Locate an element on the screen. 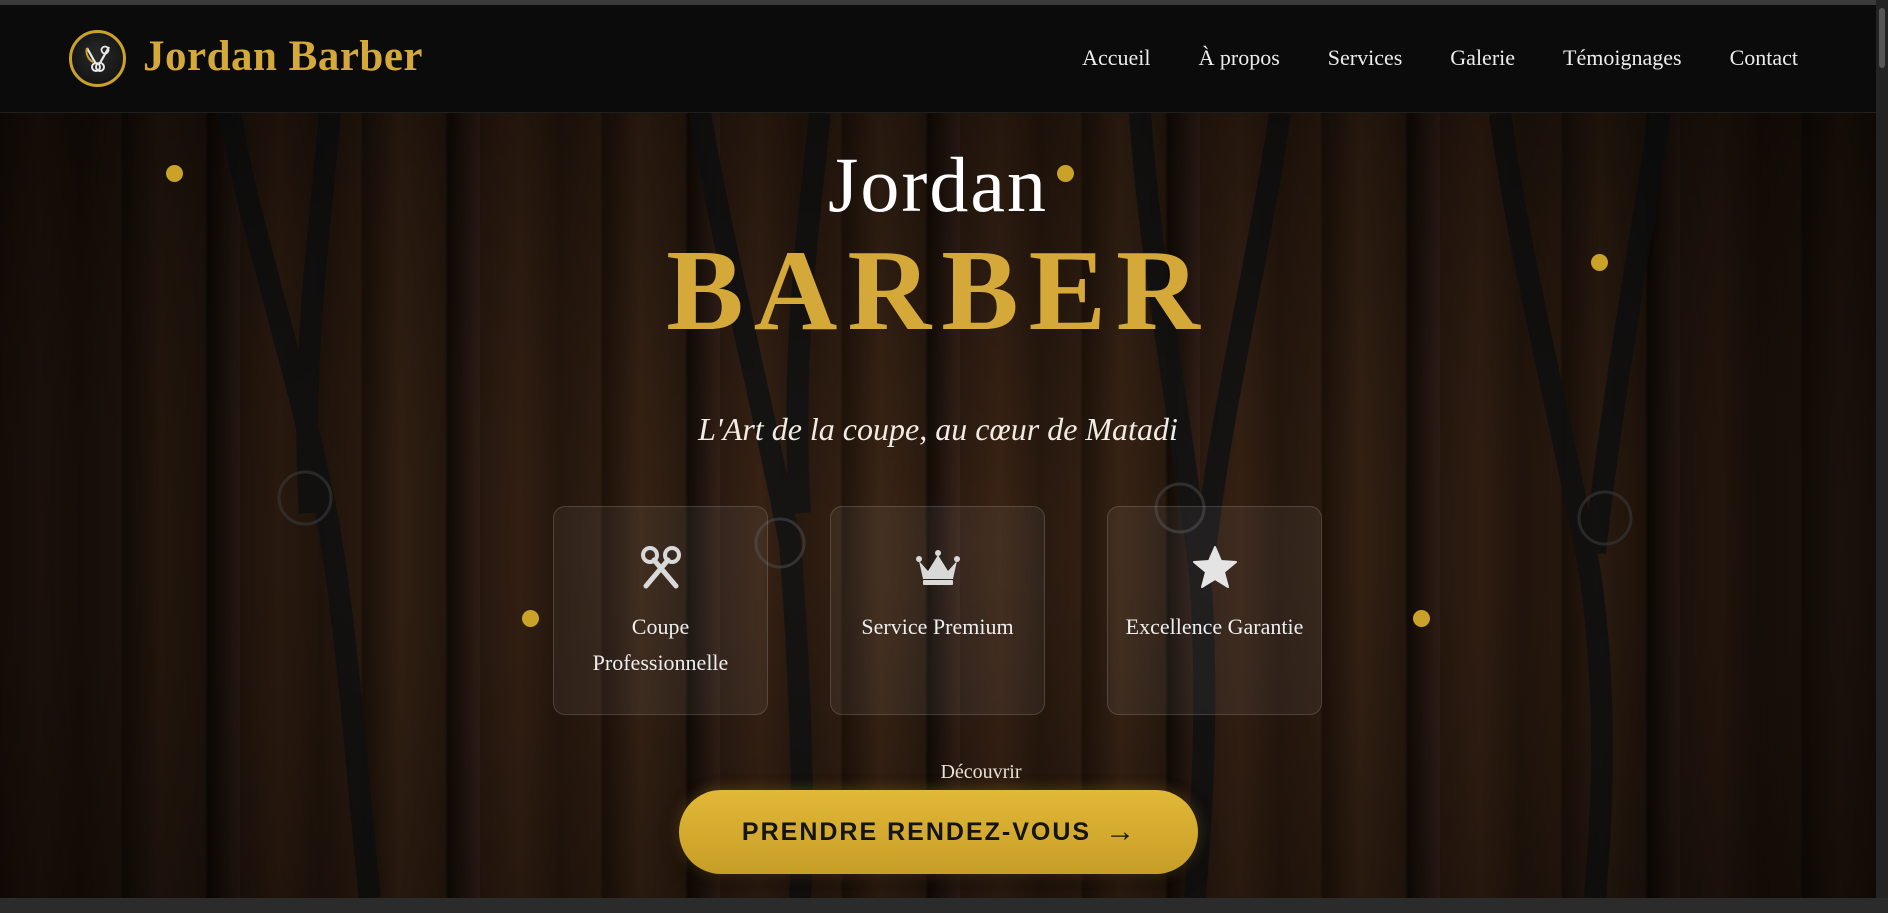  nav-item-a-propos: À propos is located at coordinates (1238, 58).